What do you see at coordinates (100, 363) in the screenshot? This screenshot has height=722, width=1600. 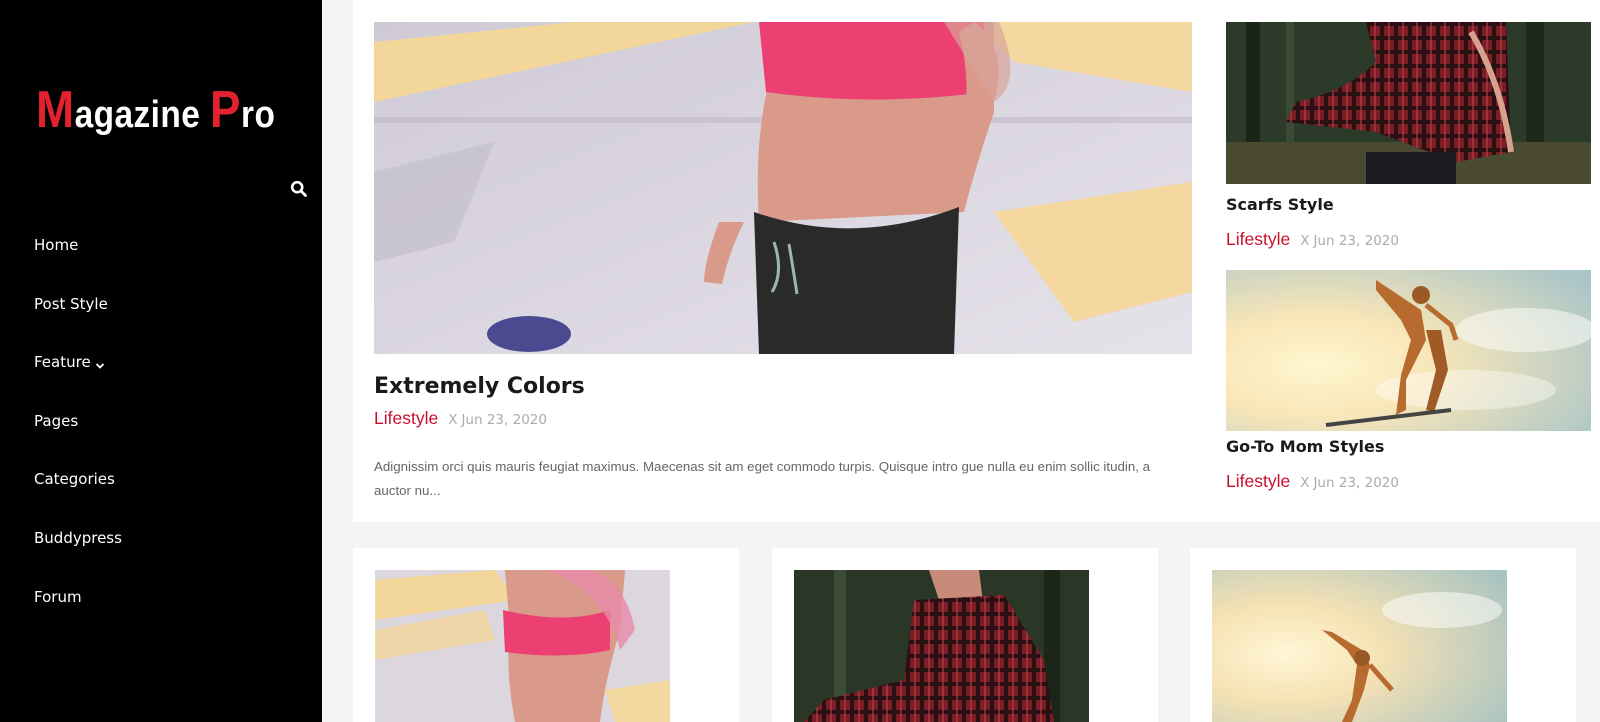 I see `chevron-down-icon` at bounding box center [100, 363].